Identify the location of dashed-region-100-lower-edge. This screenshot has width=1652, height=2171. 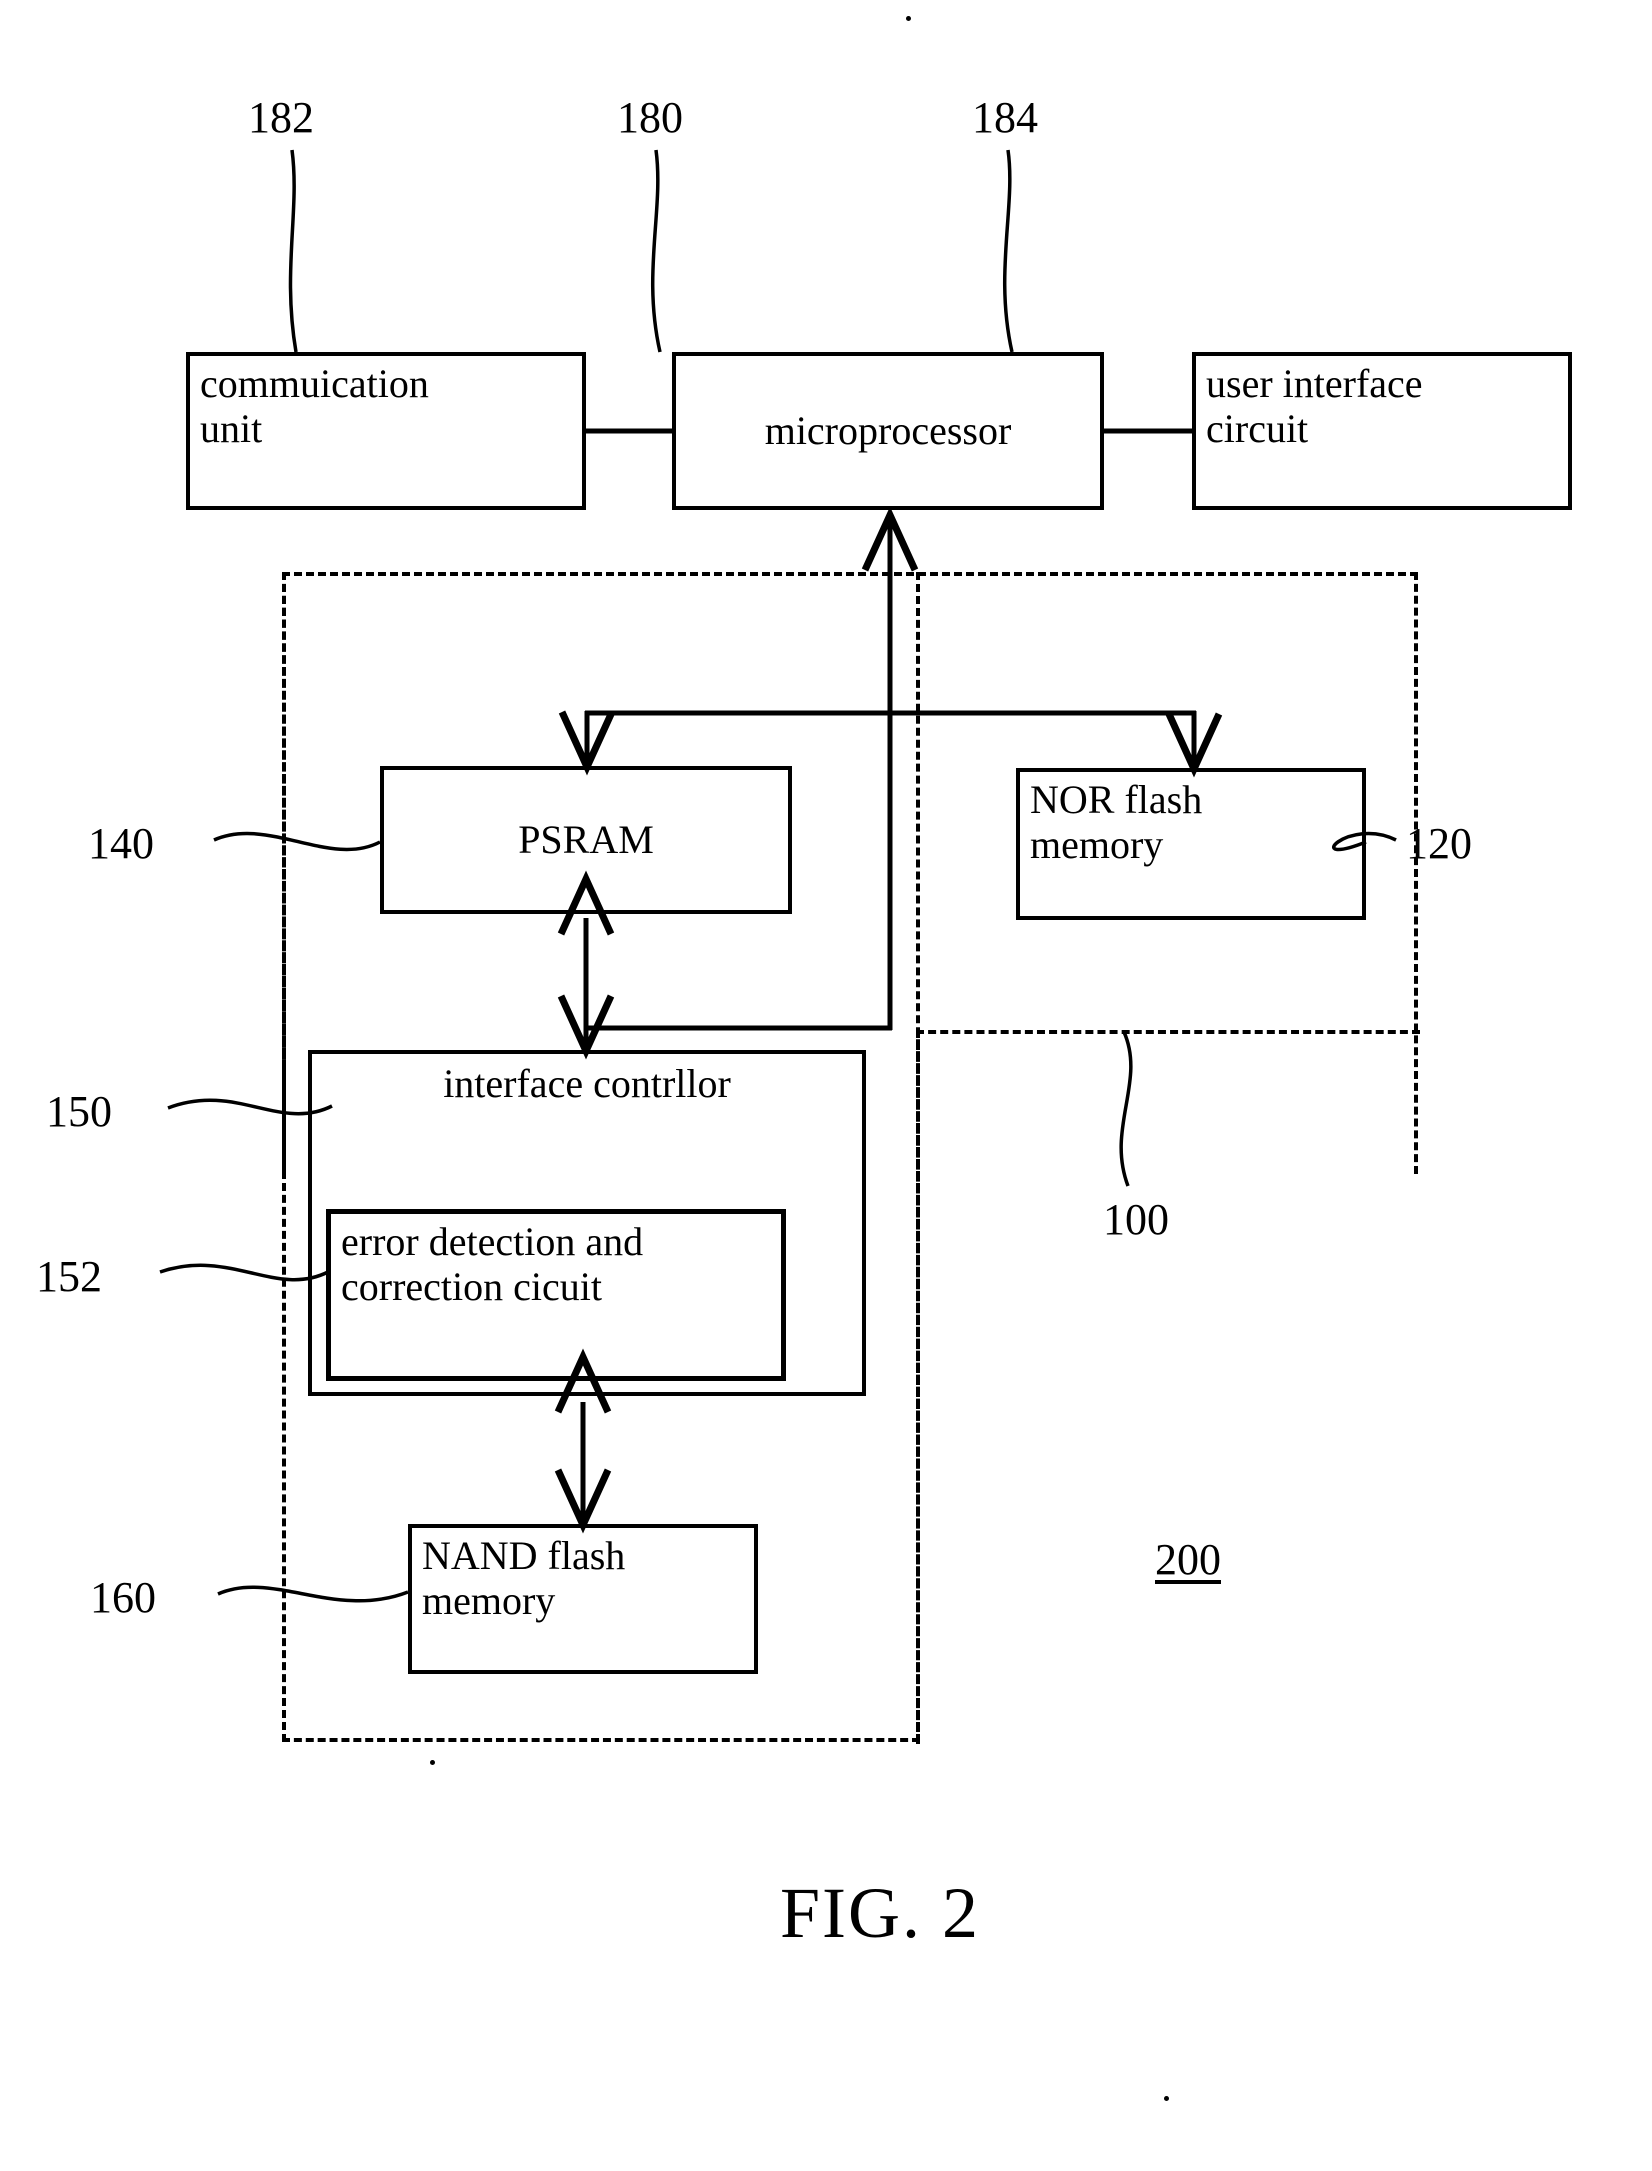
(1168, 1103).